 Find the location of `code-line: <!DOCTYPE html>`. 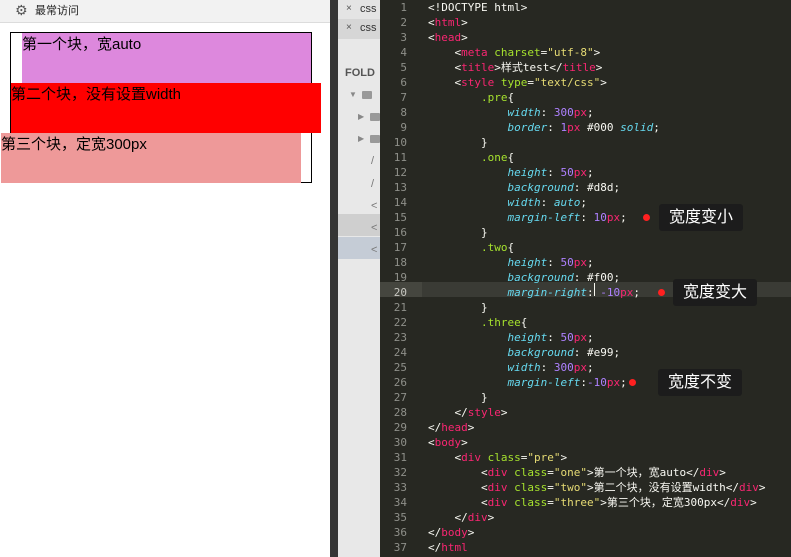

code-line: <!DOCTYPE html> is located at coordinates (477, 7).